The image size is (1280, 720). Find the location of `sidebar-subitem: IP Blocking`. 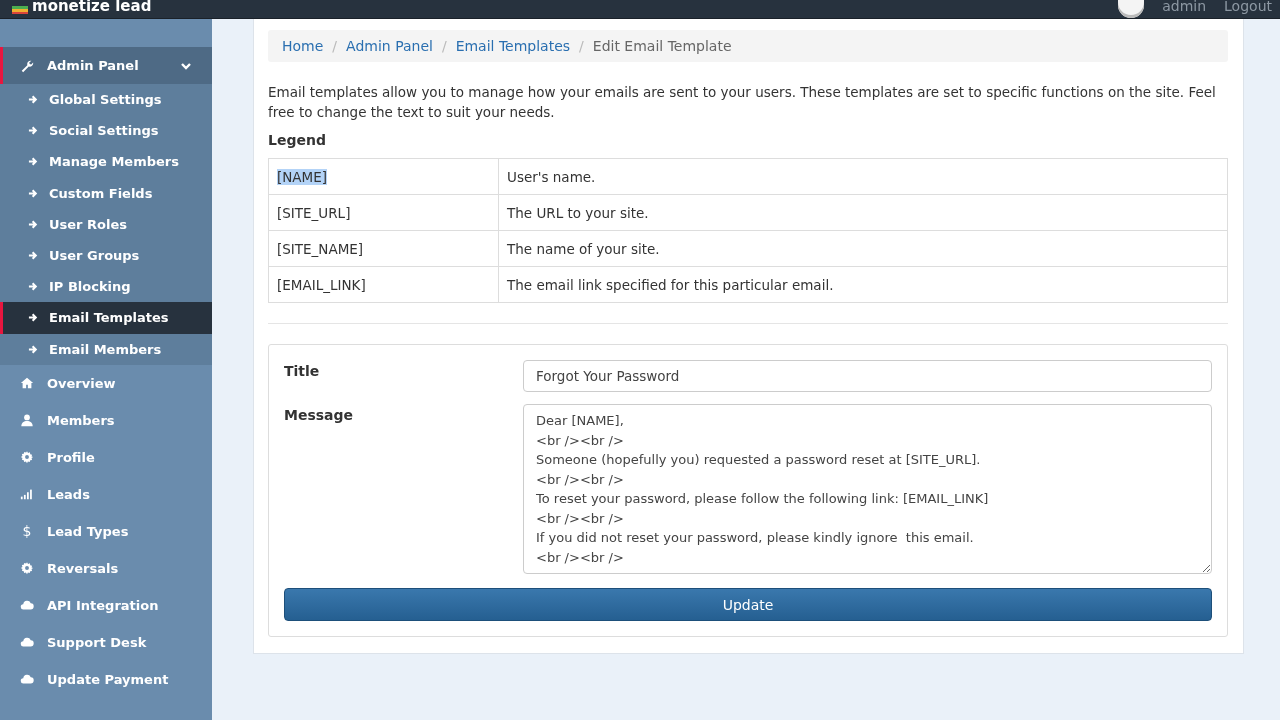

sidebar-subitem: IP Blocking is located at coordinates (106, 287).